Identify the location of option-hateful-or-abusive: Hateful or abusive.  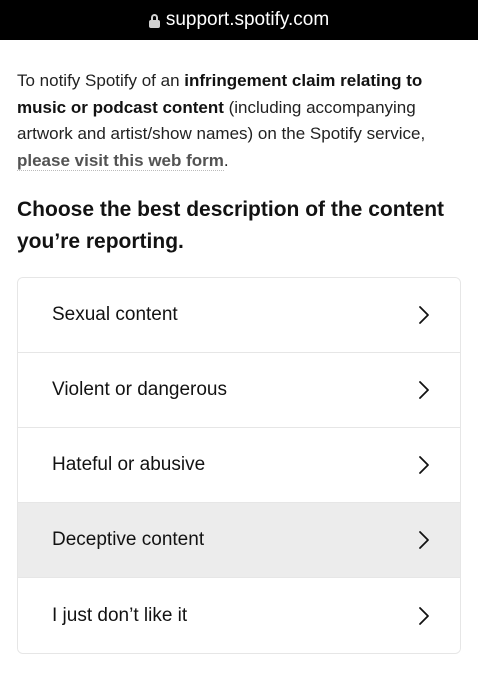
(239, 465).